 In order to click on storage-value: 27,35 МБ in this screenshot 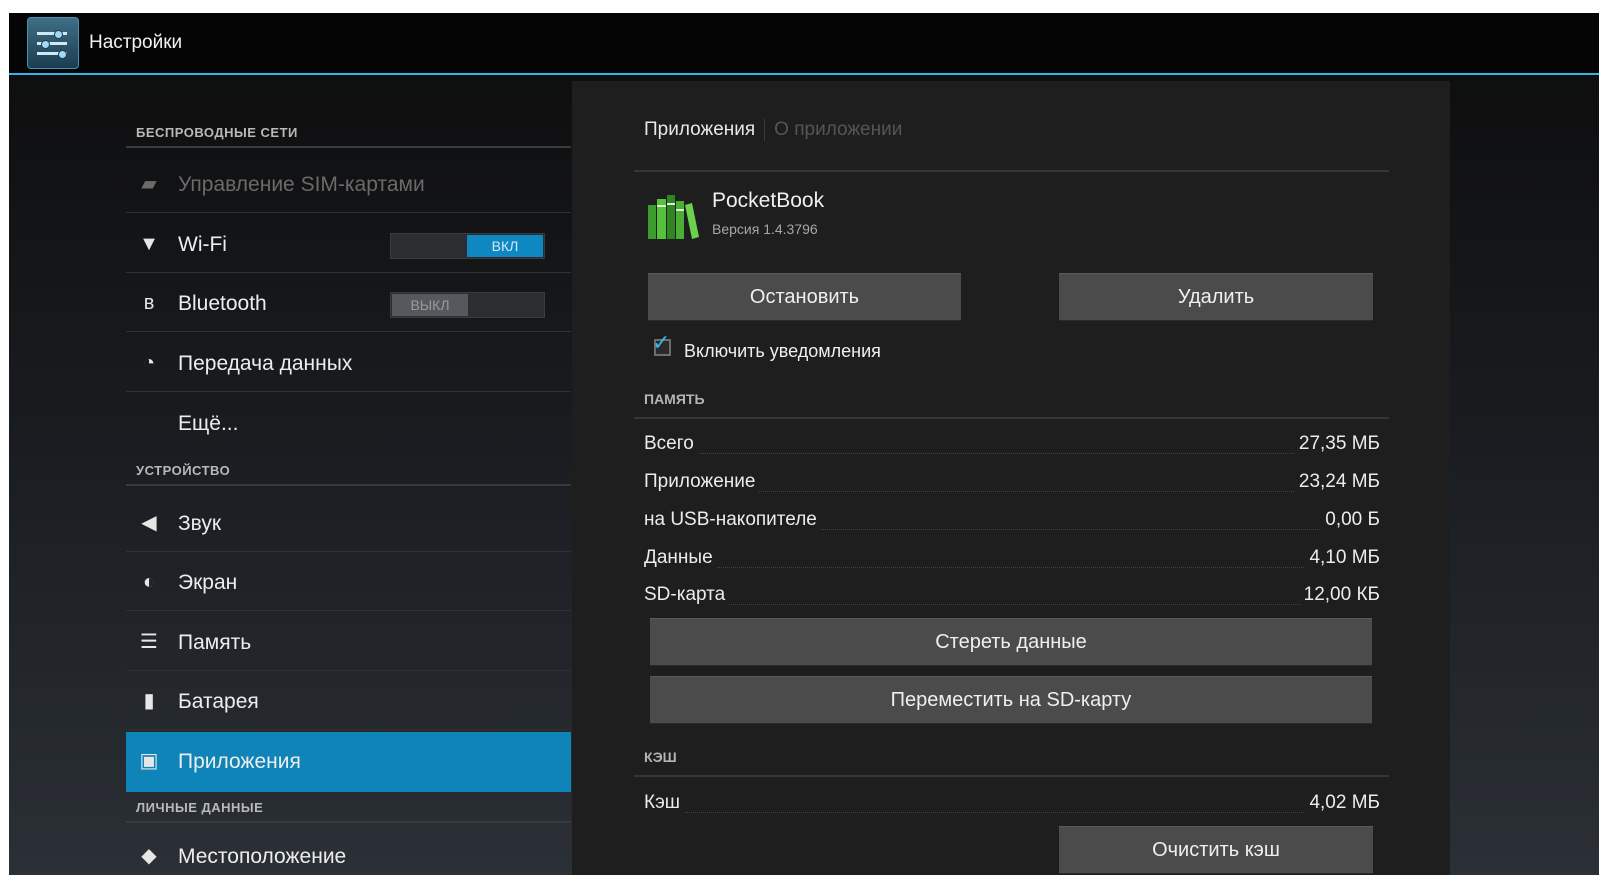, I will do `click(1337, 444)`.